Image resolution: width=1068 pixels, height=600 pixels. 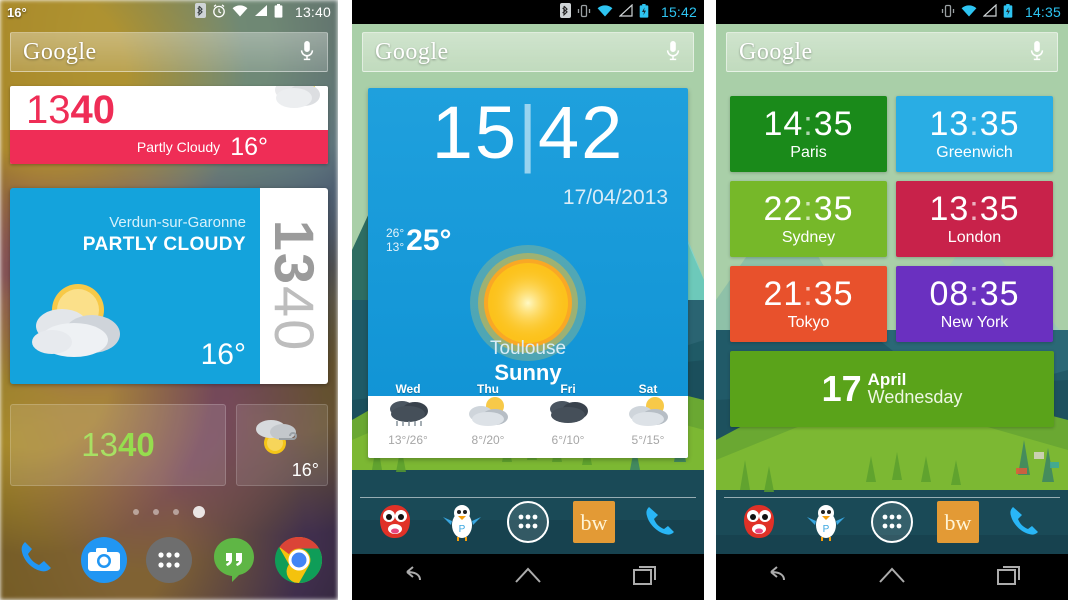 I want to click on google-search-bar-1: Google, so click(x=169, y=52).